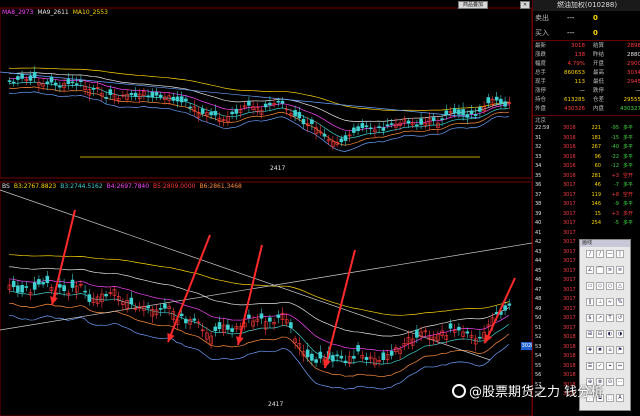 This screenshot has width=640, height=416. I want to click on tick-delta: -40, so click(614, 147).